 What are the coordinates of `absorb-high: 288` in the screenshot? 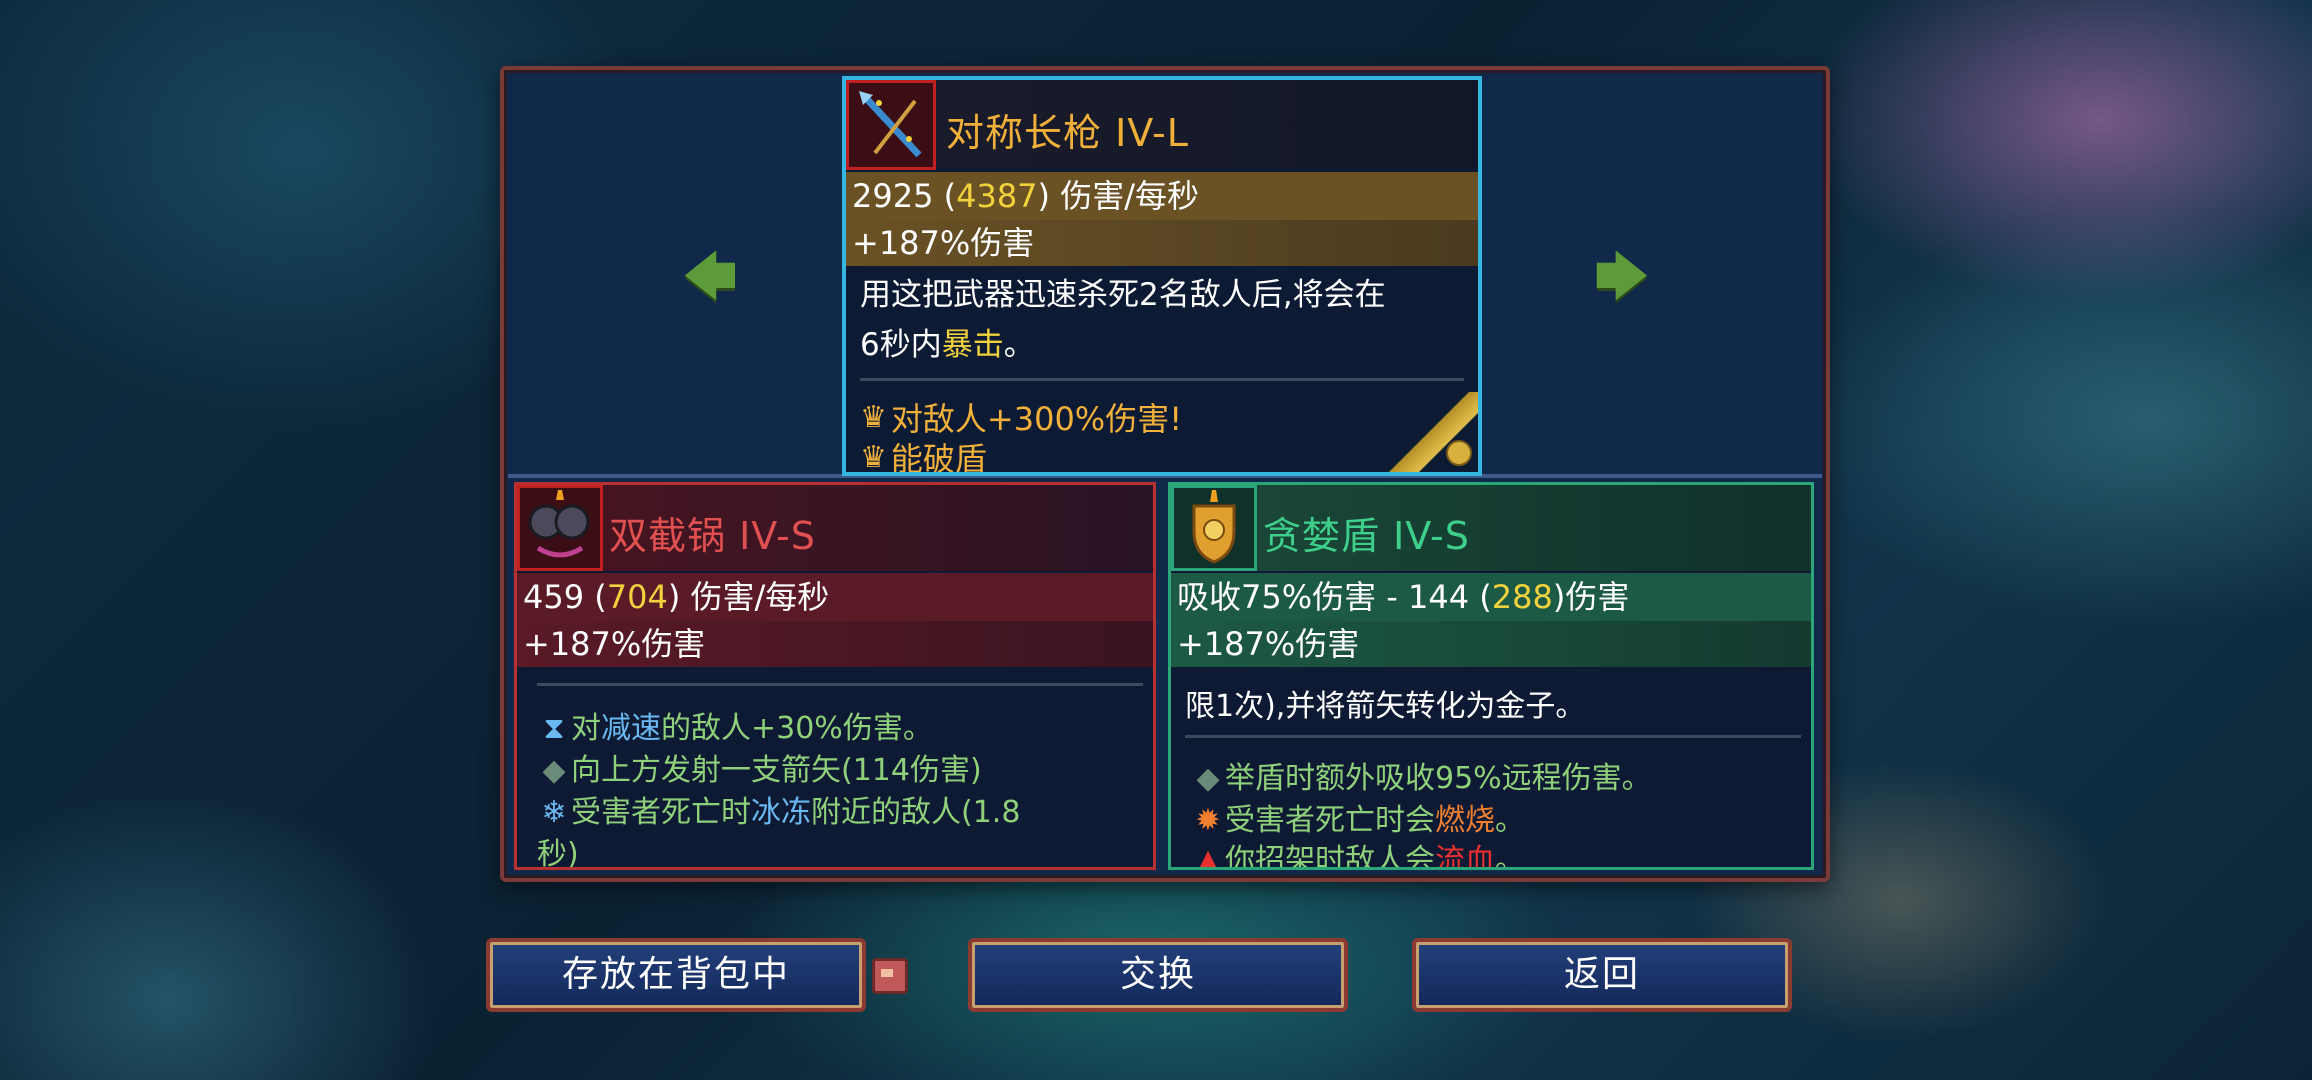 It's located at (1522, 597).